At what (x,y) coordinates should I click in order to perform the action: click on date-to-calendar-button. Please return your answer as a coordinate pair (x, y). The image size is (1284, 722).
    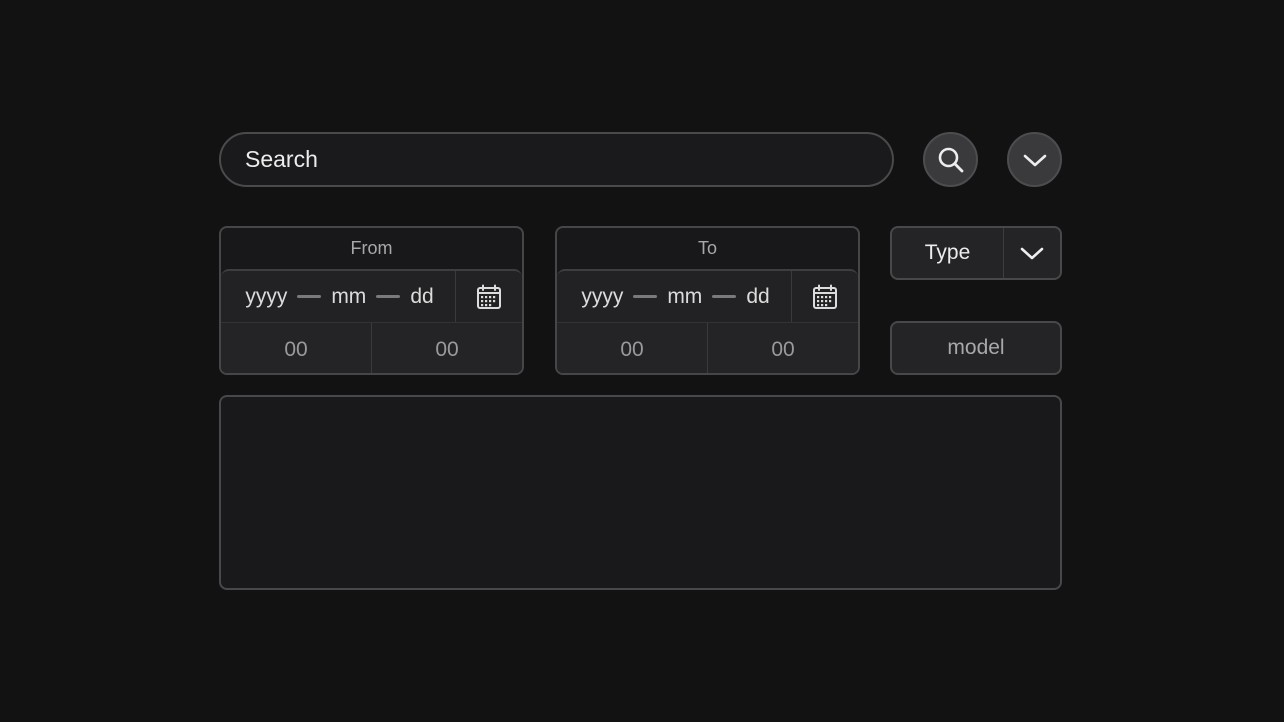
    Looking at the image, I should click on (824, 296).